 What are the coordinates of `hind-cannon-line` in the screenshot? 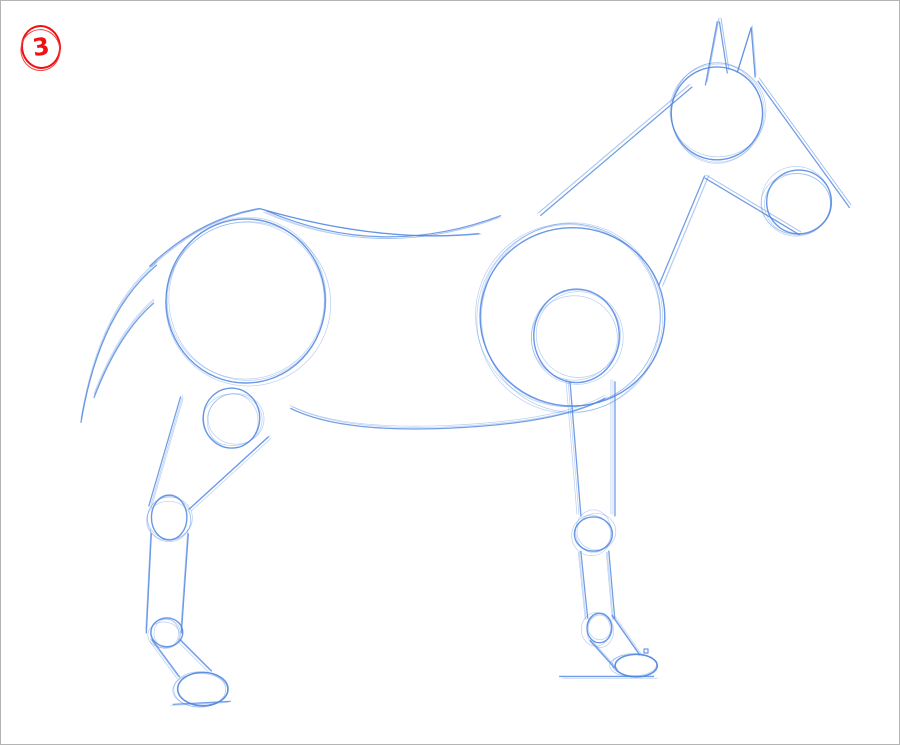 It's located at (167, 578).